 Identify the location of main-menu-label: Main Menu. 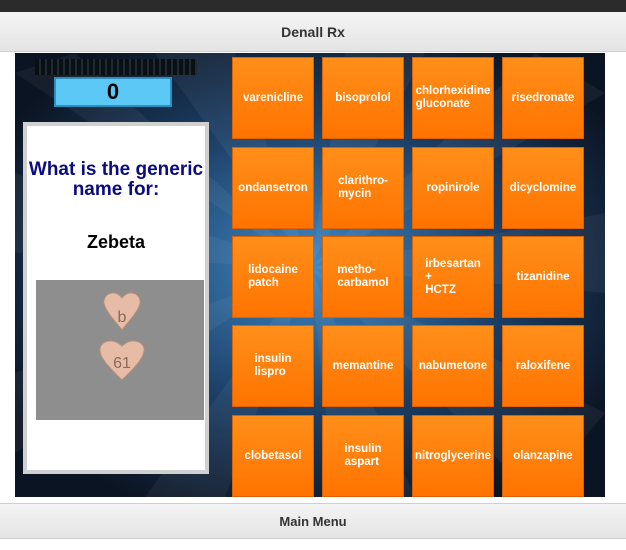
(313, 521).